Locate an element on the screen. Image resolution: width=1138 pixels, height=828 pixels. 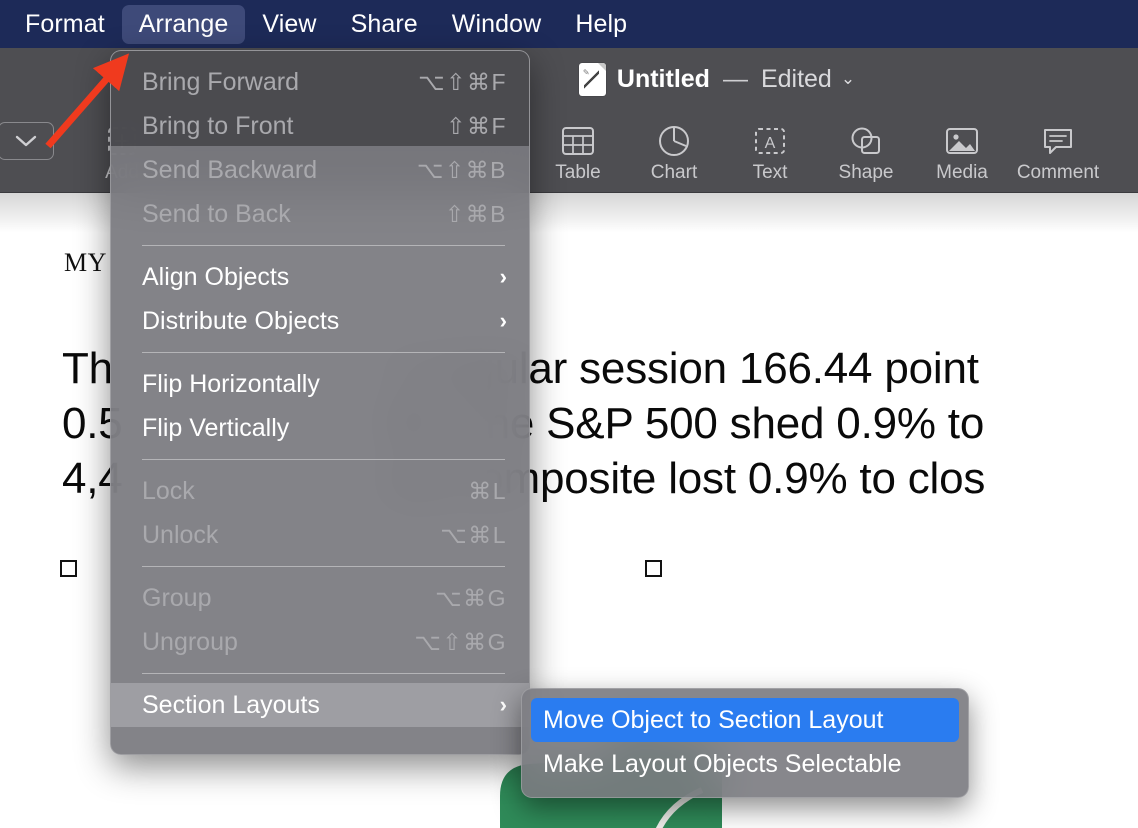
insert-text-button: A Text is located at coordinates (770, 147).